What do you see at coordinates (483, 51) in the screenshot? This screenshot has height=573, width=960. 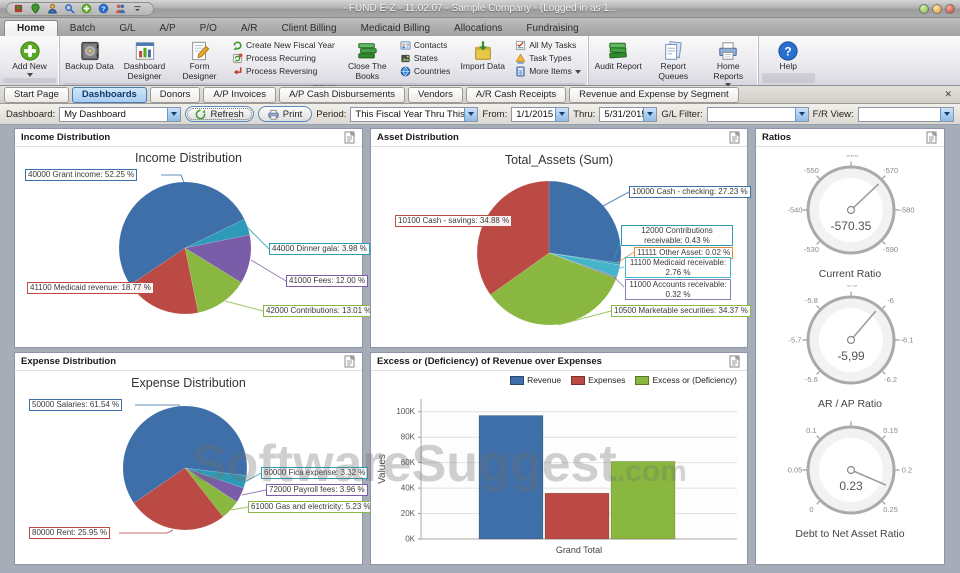 I see `import-data-icon` at bounding box center [483, 51].